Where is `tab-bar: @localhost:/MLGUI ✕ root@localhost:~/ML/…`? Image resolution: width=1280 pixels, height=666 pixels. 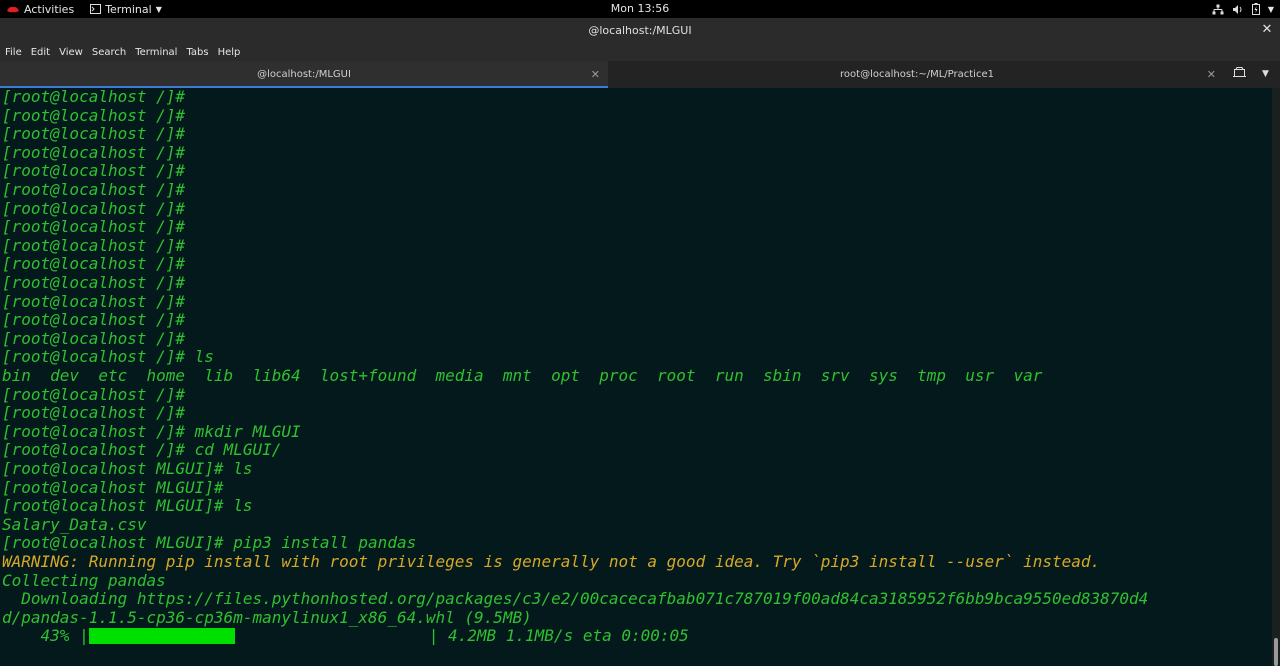
tab-bar: @localhost:/MLGUI ✕ root@localhost:~/ML/… is located at coordinates (640, 74).